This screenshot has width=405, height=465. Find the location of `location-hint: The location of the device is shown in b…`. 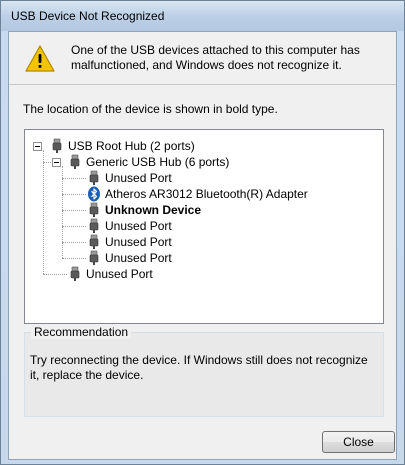

location-hint: The location of the device is shown in b… is located at coordinates (150, 109).